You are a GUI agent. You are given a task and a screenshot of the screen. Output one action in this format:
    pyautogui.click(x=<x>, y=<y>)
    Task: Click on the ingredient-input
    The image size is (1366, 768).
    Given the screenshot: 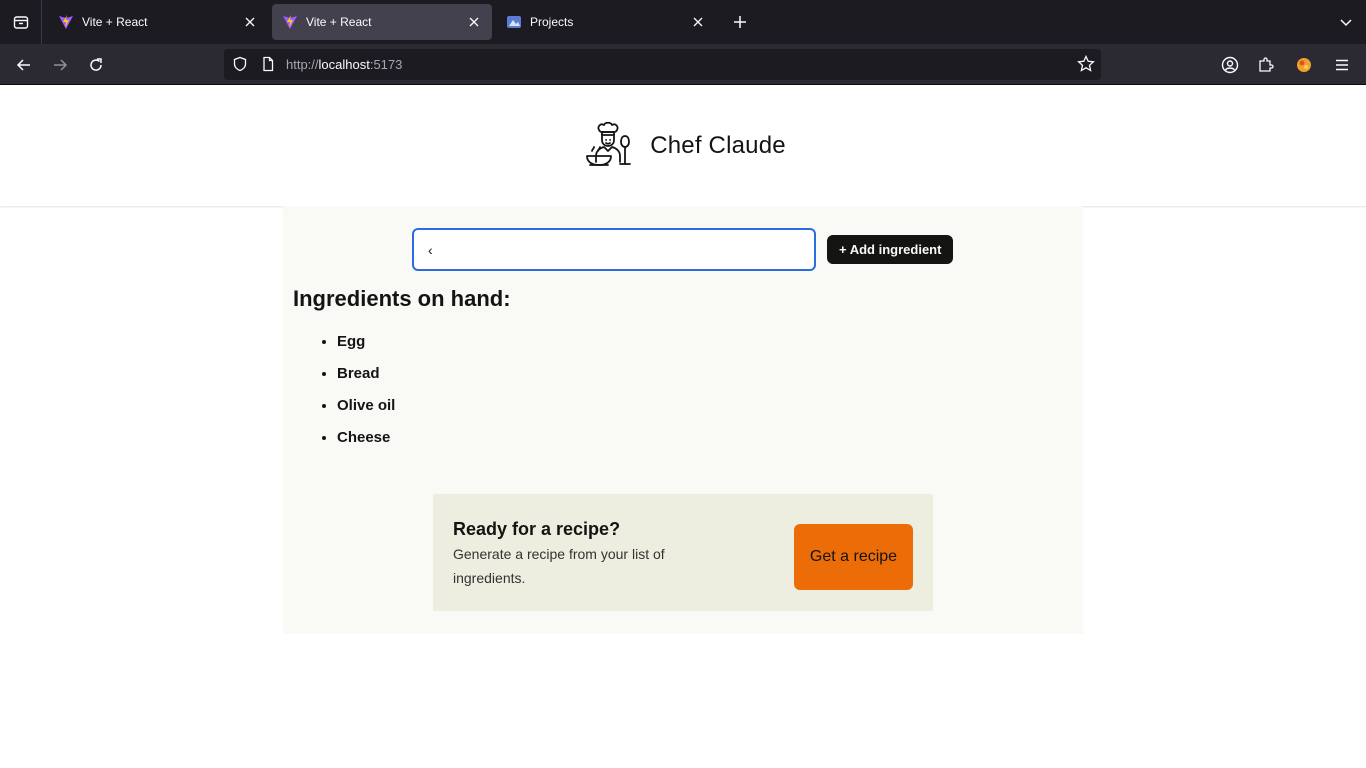 What is the action you would take?
    pyautogui.click(x=614, y=249)
    